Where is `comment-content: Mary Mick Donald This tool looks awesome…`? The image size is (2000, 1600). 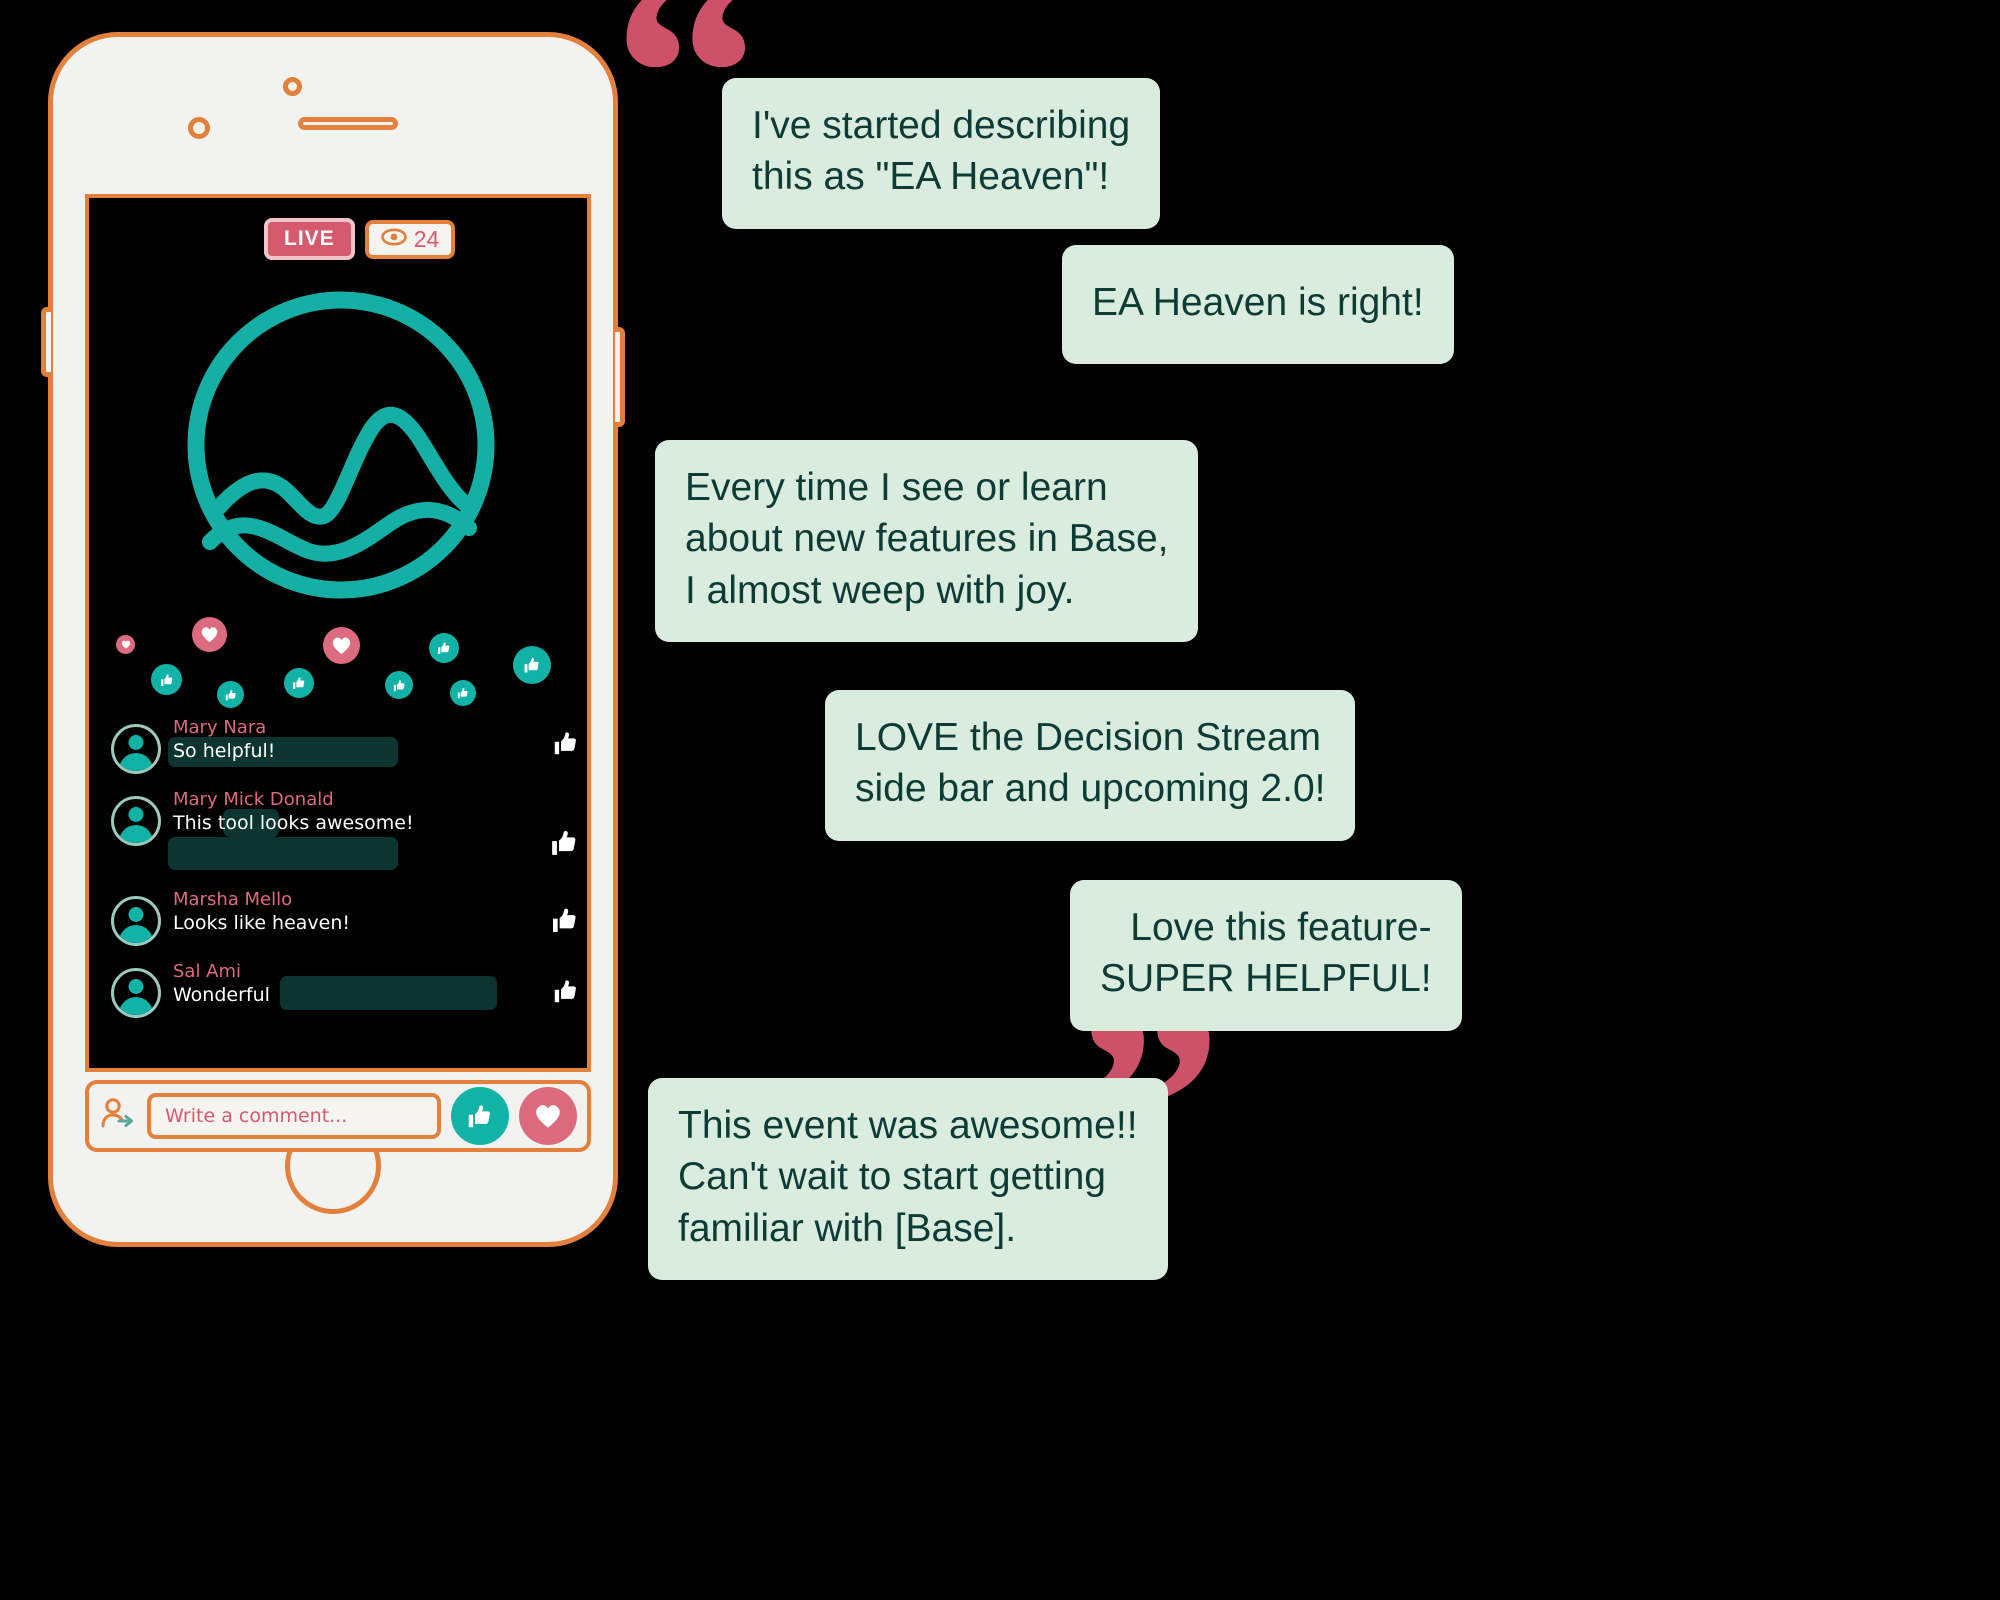 comment-content: Mary Mick Donald This tool looks awesome… is located at coordinates (374, 829).